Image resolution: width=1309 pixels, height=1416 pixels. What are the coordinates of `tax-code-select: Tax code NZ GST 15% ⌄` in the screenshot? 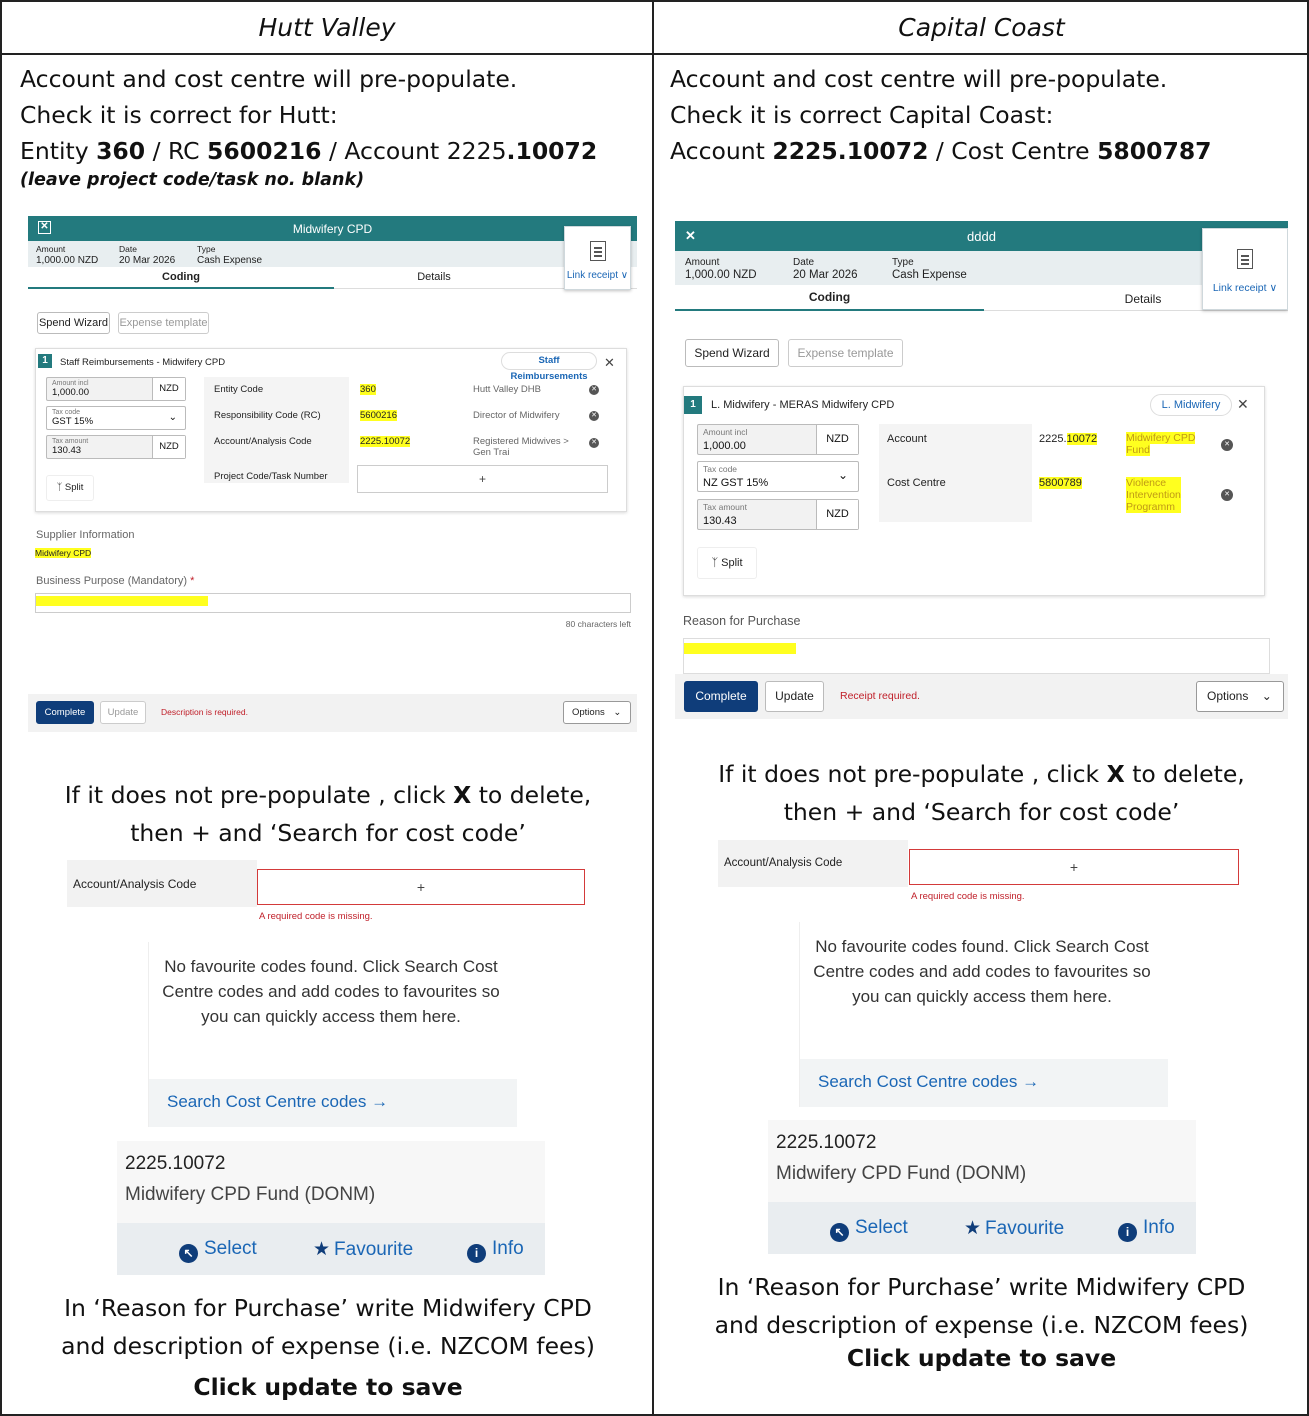 It's located at (778, 476).